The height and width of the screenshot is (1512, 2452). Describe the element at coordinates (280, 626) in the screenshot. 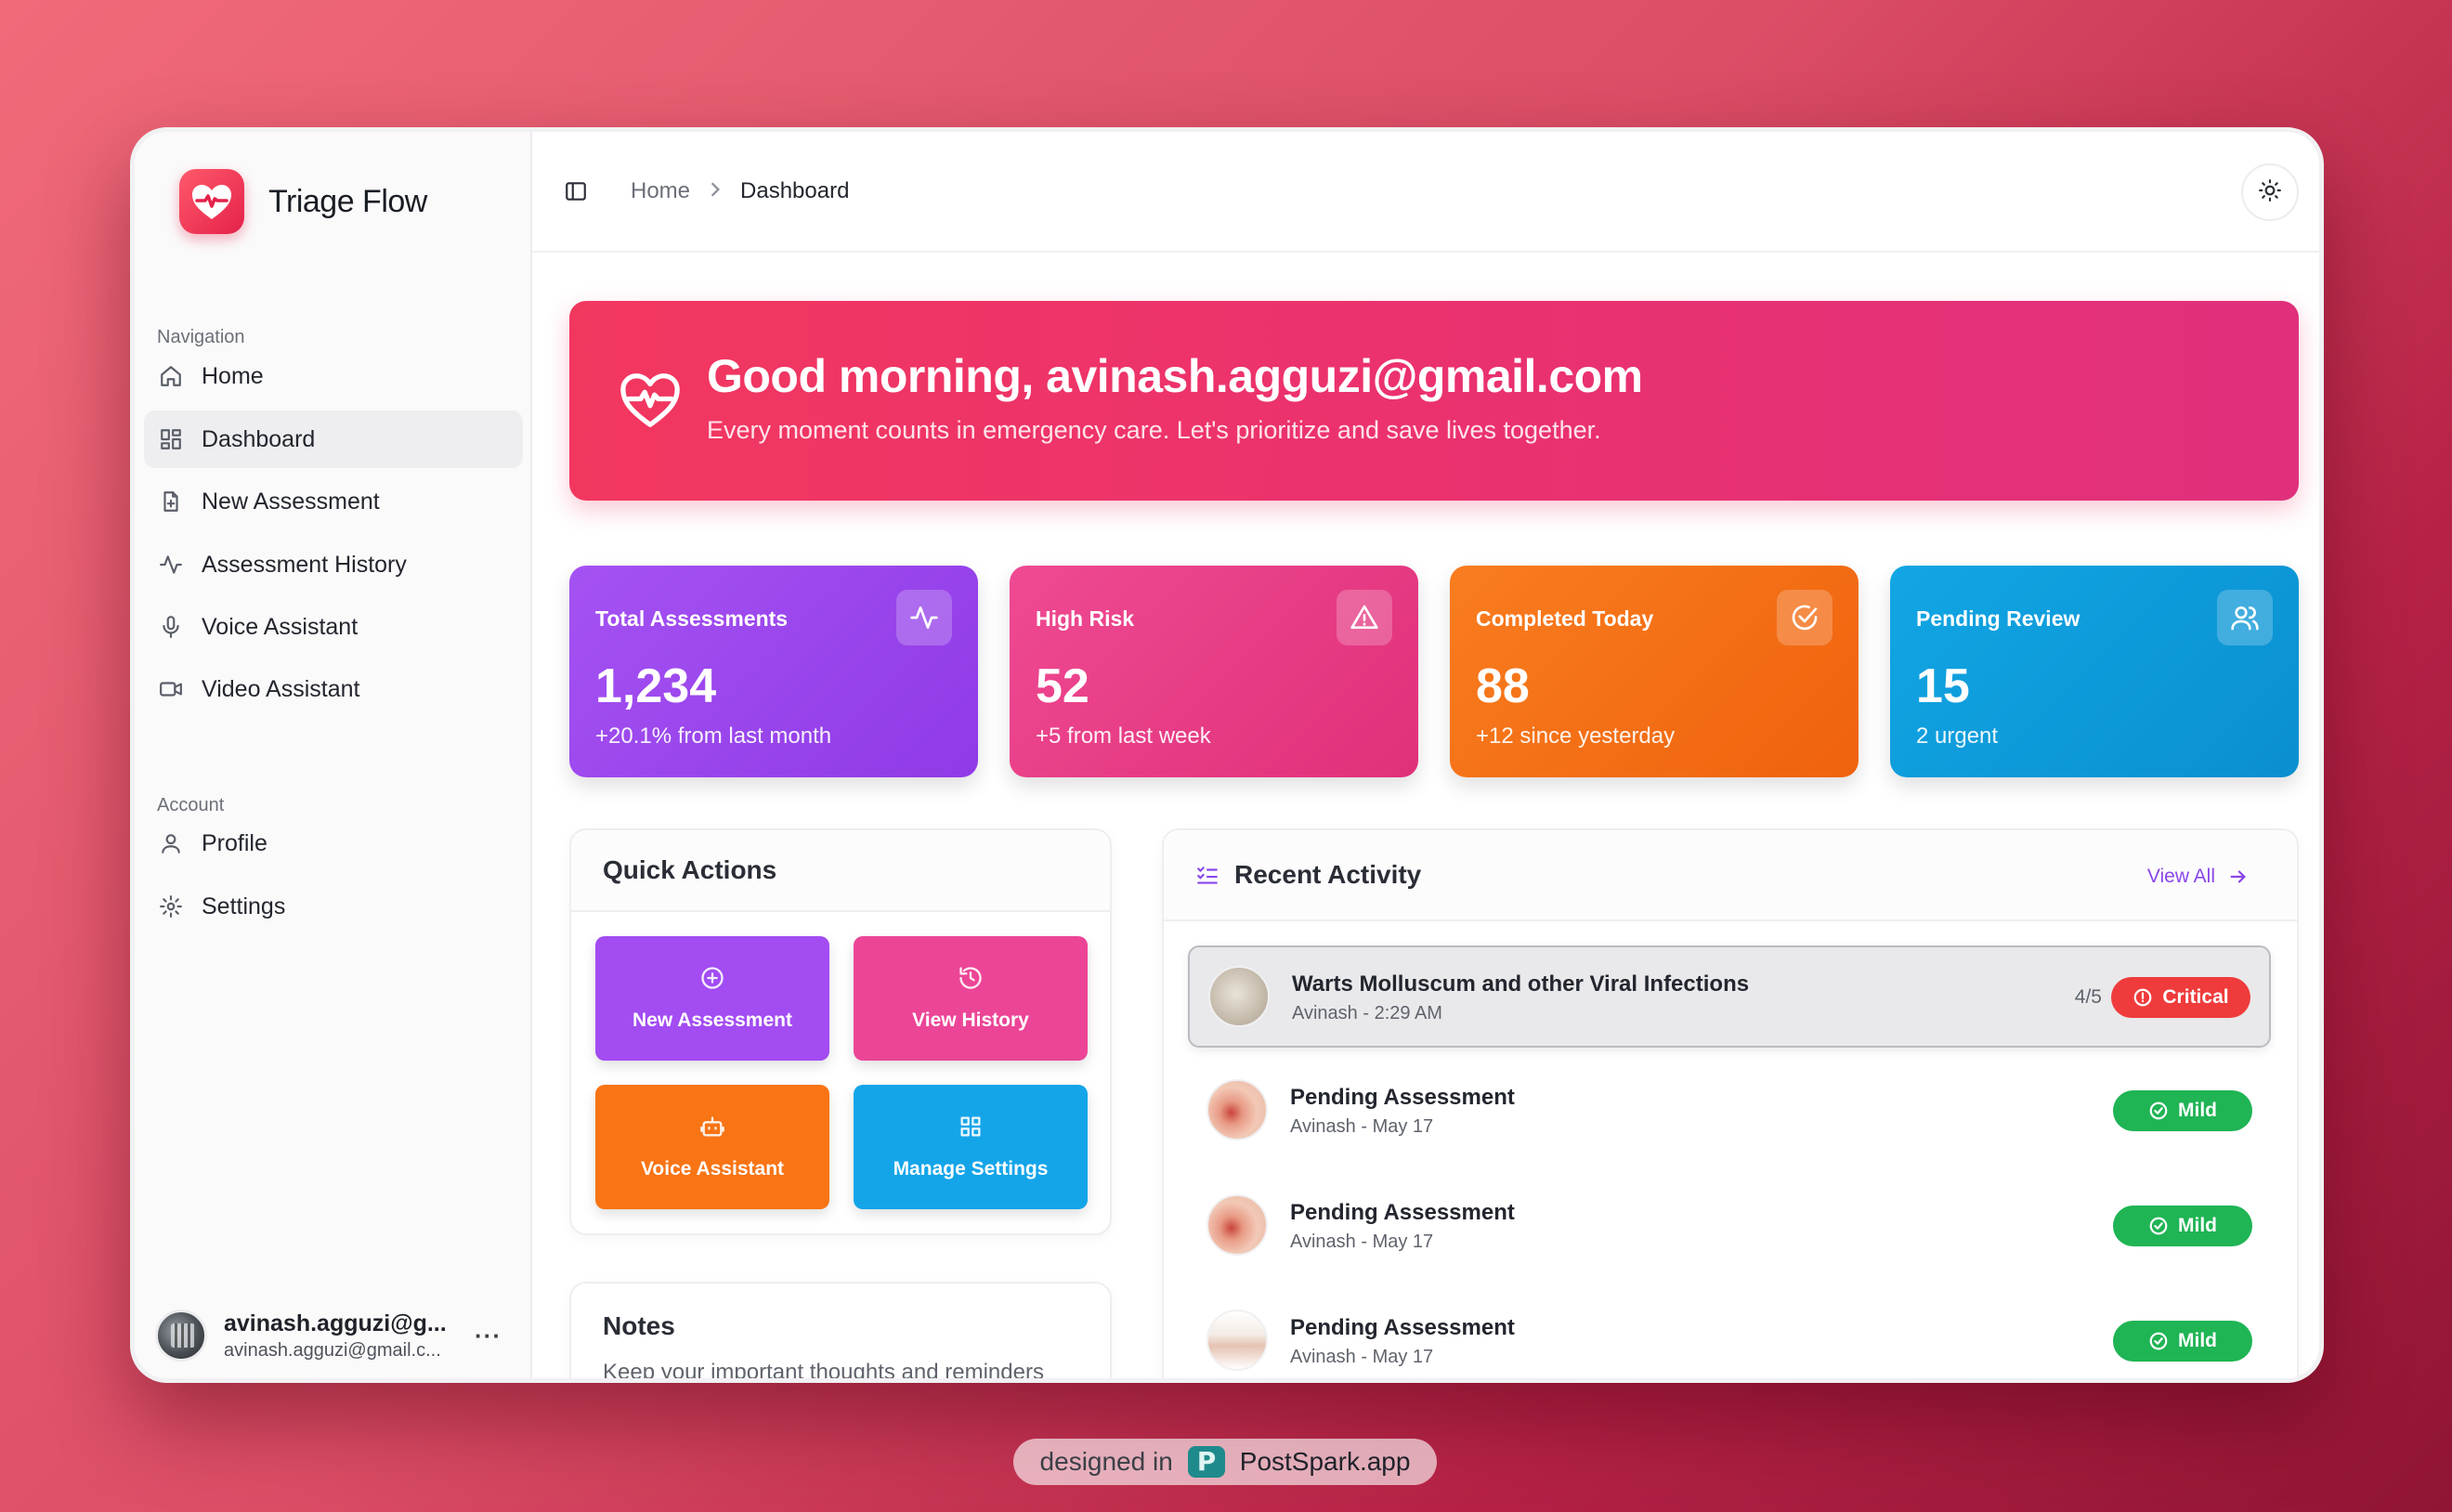

I see `sidebar-item-label: Voice Assistant` at that location.